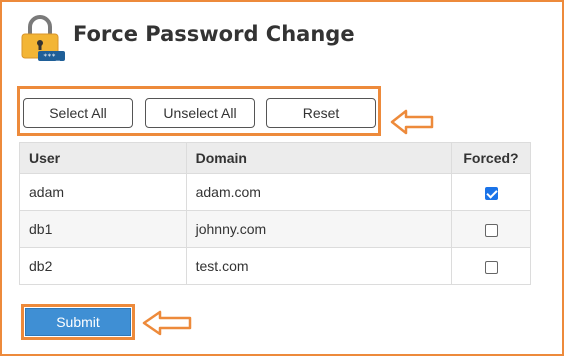  Describe the element at coordinates (321, 113) in the screenshot. I see `reset-button: Reset` at that location.